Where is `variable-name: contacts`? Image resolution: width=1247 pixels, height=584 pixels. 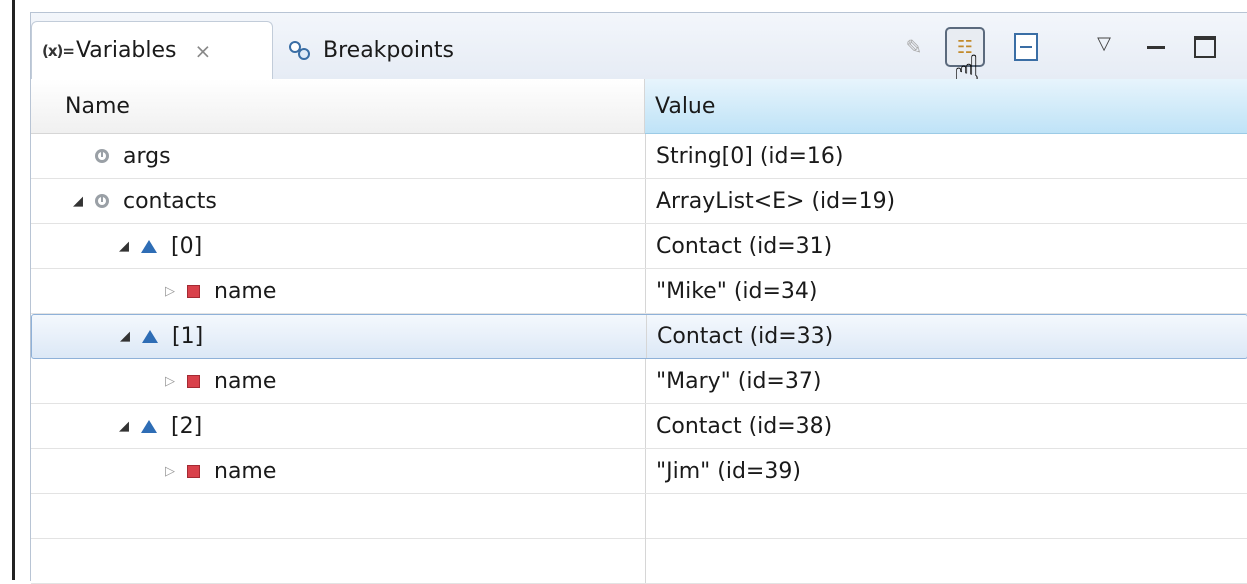
variable-name: contacts is located at coordinates (170, 201).